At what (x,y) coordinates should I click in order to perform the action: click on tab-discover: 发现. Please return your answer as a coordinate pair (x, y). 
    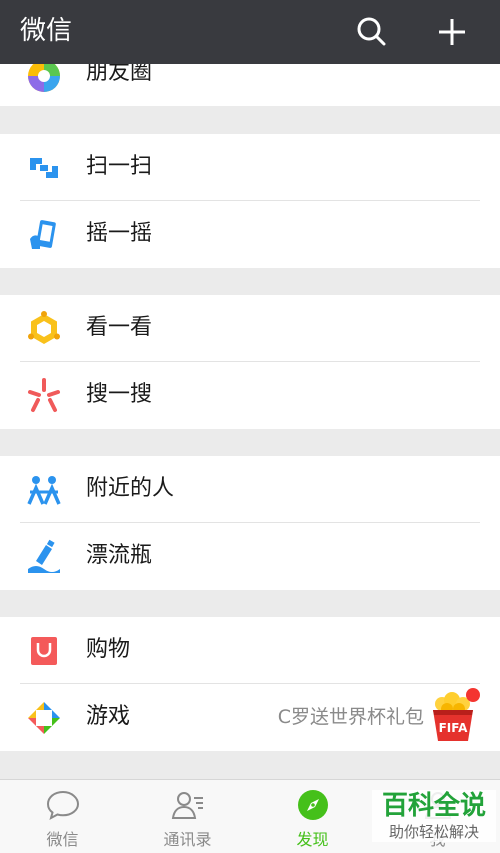
    Looking at the image, I should click on (312, 816).